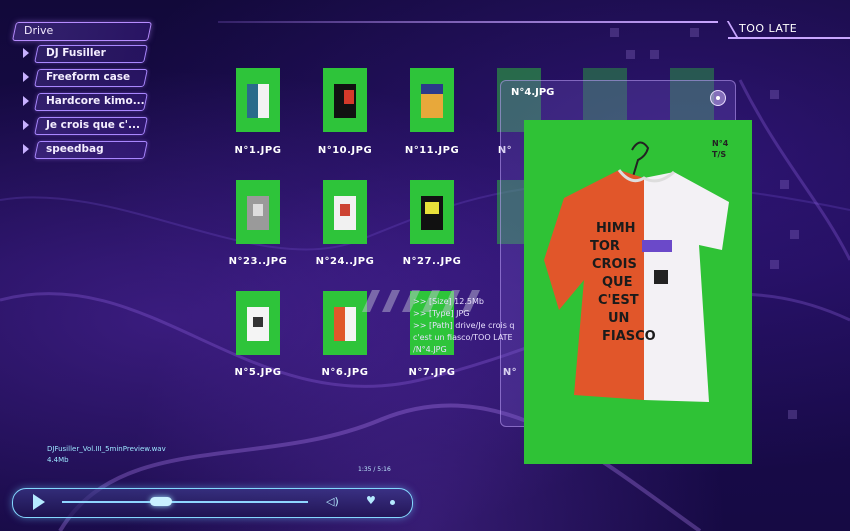 This screenshot has height=531, width=850. What do you see at coordinates (719, 154) in the screenshot?
I see `preview-tag-line: T/S` at bounding box center [719, 154].